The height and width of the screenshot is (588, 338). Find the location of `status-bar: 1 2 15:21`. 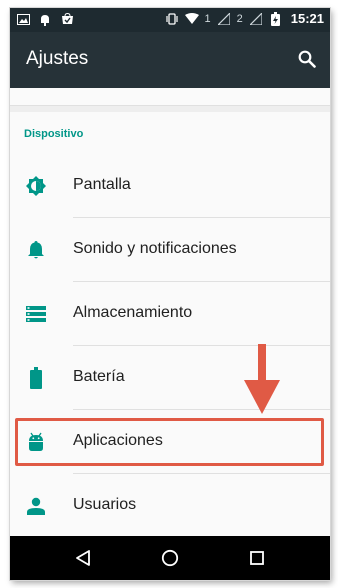

status-bar: 1 2 15:21 is located at coordinates (170, 20).